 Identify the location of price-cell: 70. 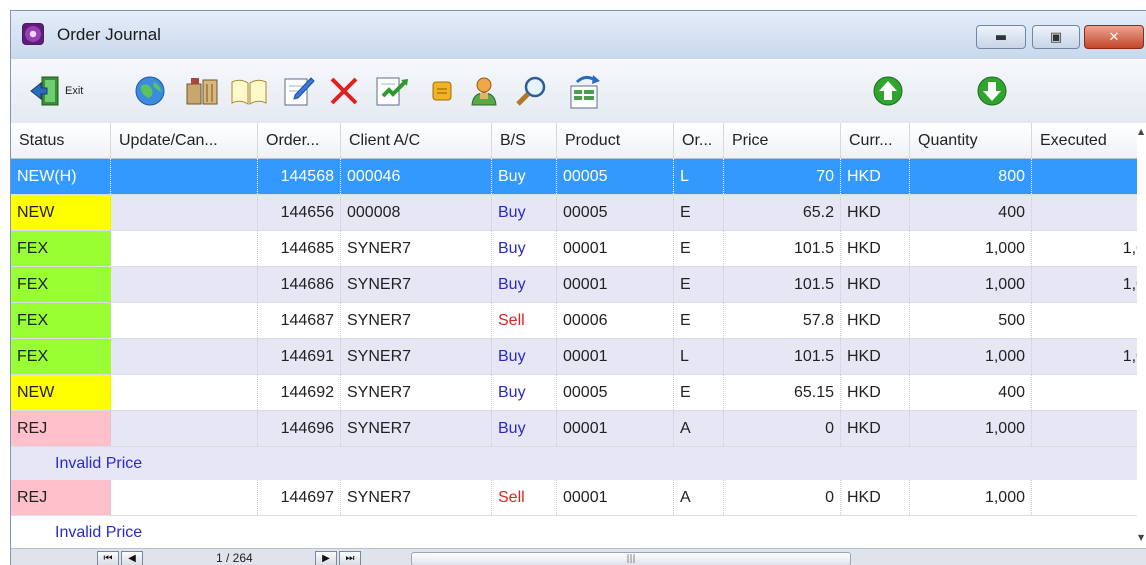
(782, 176).